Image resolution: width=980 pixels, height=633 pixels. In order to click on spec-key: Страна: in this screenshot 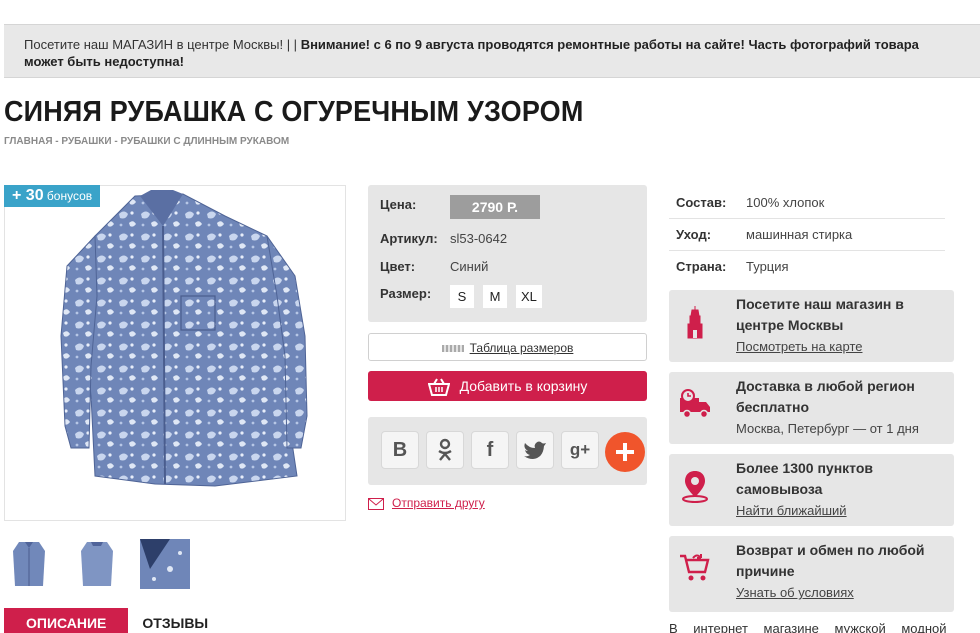, I will do `click(701, 266)`.